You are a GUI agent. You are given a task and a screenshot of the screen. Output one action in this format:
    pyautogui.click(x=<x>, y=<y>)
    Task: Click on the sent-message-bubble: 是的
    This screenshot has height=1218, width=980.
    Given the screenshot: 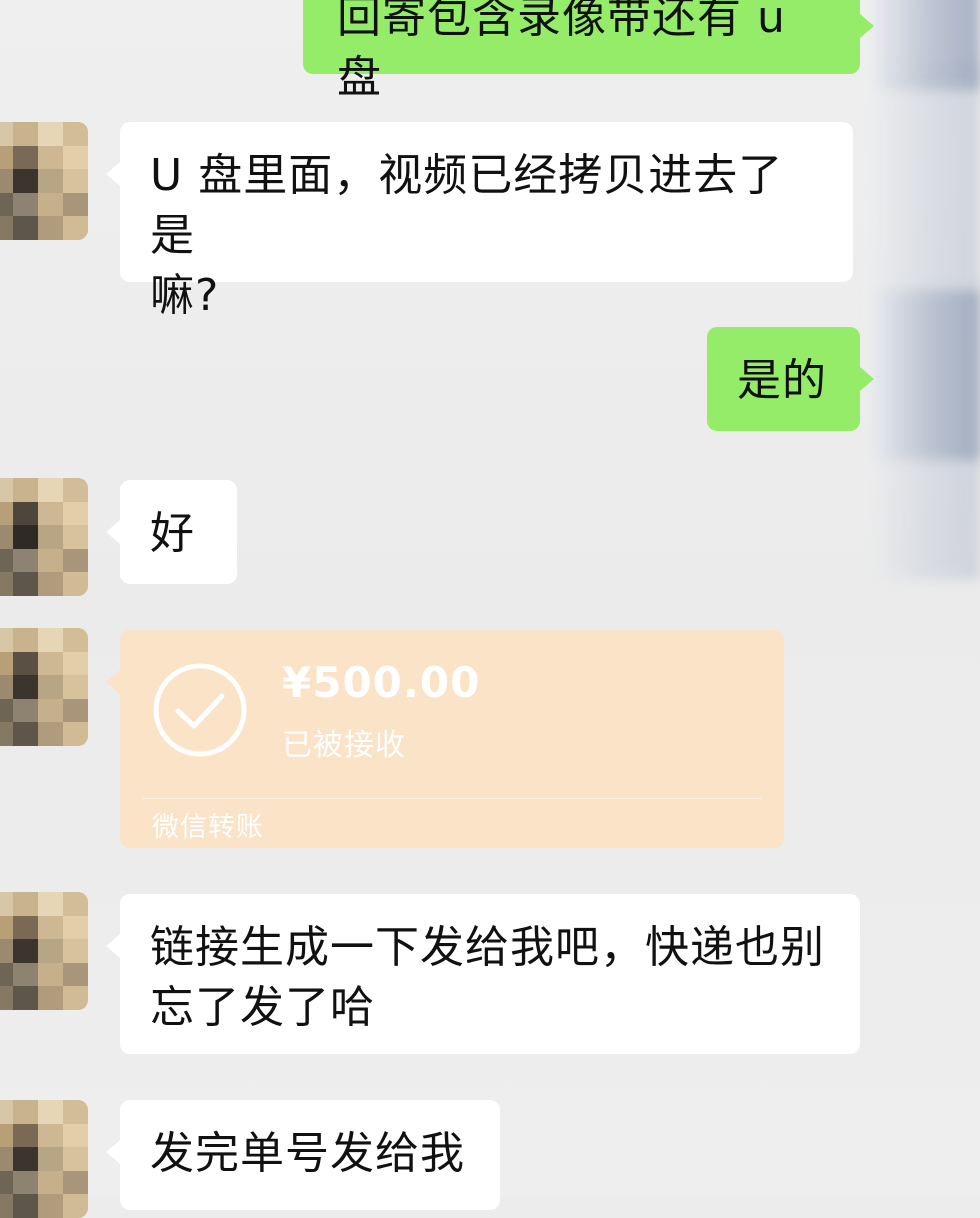 What is the action you would take?
    pyautogui.click(x=790, y=379)
    